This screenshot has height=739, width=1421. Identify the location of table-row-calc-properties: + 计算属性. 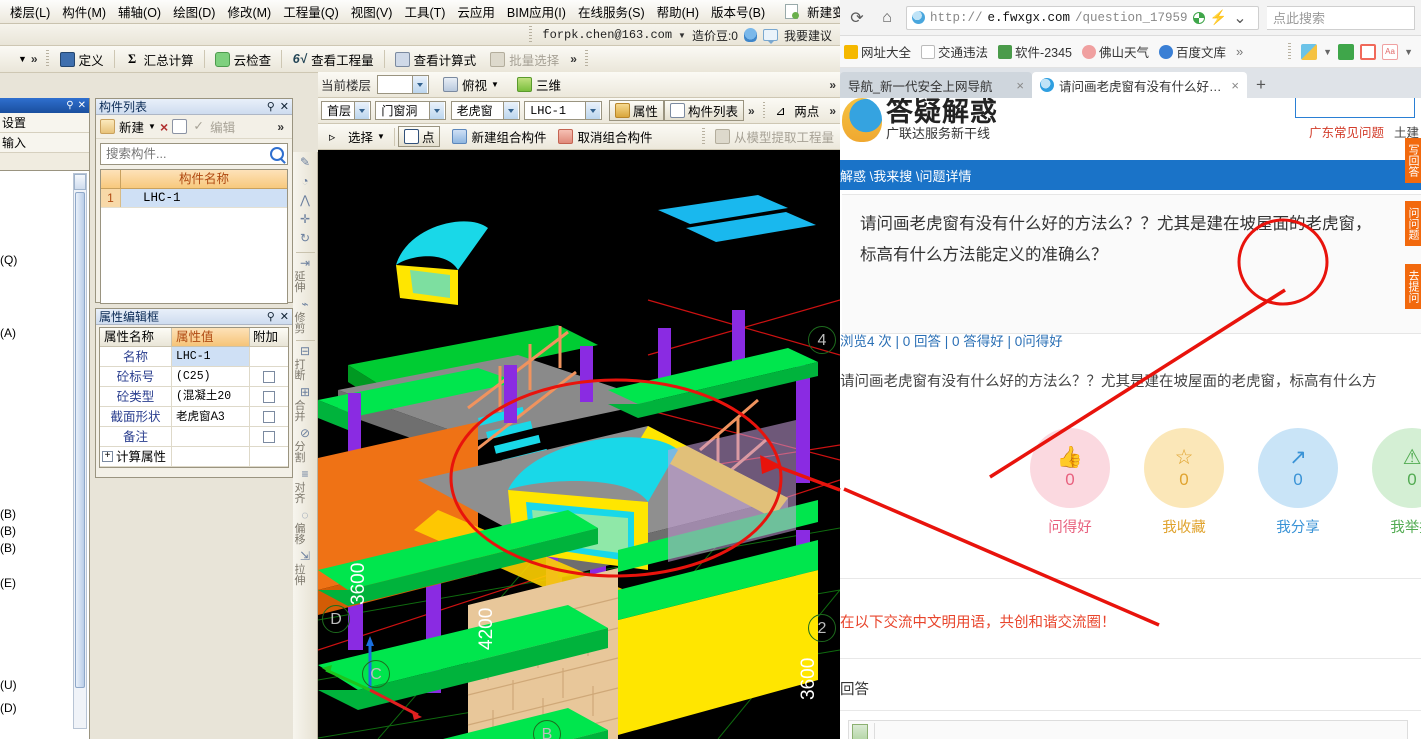
(194, 457).